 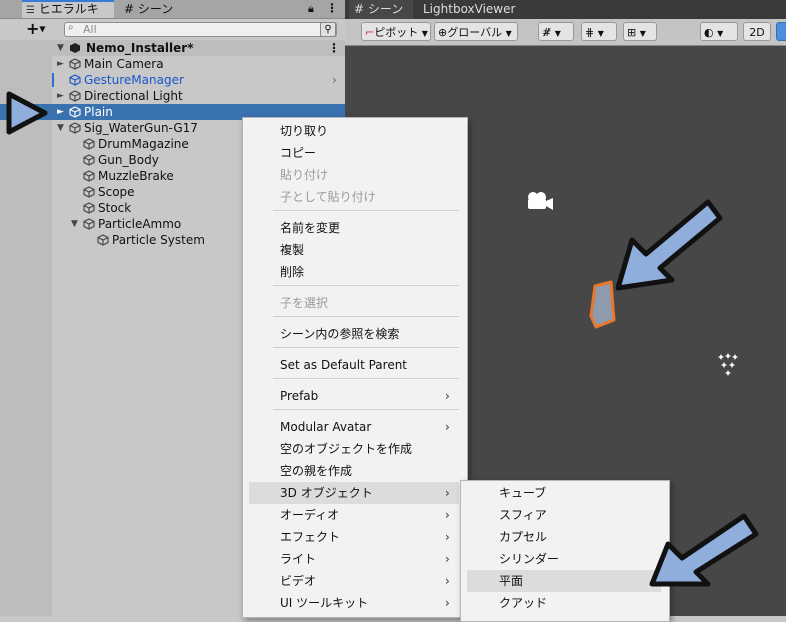 What do you see at coordinates (728, 365) in the screenshot?
I see `particle-system-gizmo-icon` at bounding box center [728, 365].